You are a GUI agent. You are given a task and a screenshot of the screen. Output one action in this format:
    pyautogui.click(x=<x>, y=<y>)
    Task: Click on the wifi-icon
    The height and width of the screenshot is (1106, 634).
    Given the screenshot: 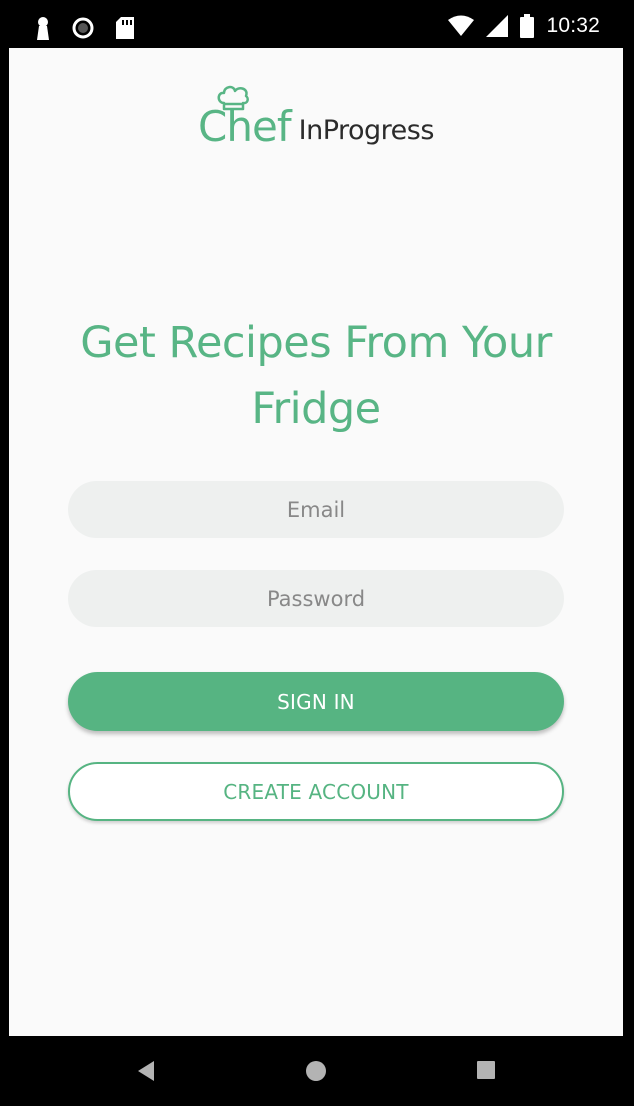 What is the action you would take?
    pyautogui.click(x=461, y=26)
    